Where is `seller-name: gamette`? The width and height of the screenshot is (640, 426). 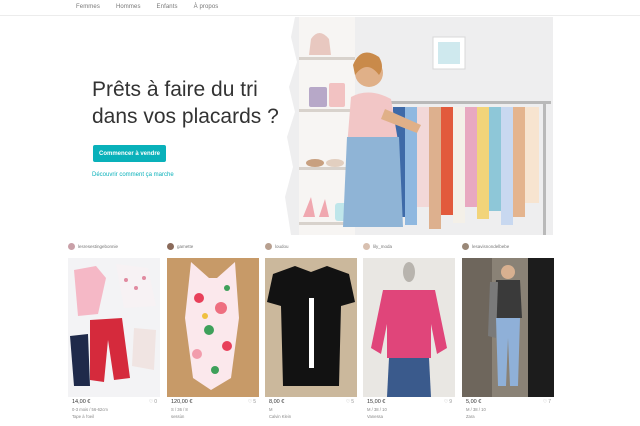 seller-name: gamette is located at coordinates (185, 246).